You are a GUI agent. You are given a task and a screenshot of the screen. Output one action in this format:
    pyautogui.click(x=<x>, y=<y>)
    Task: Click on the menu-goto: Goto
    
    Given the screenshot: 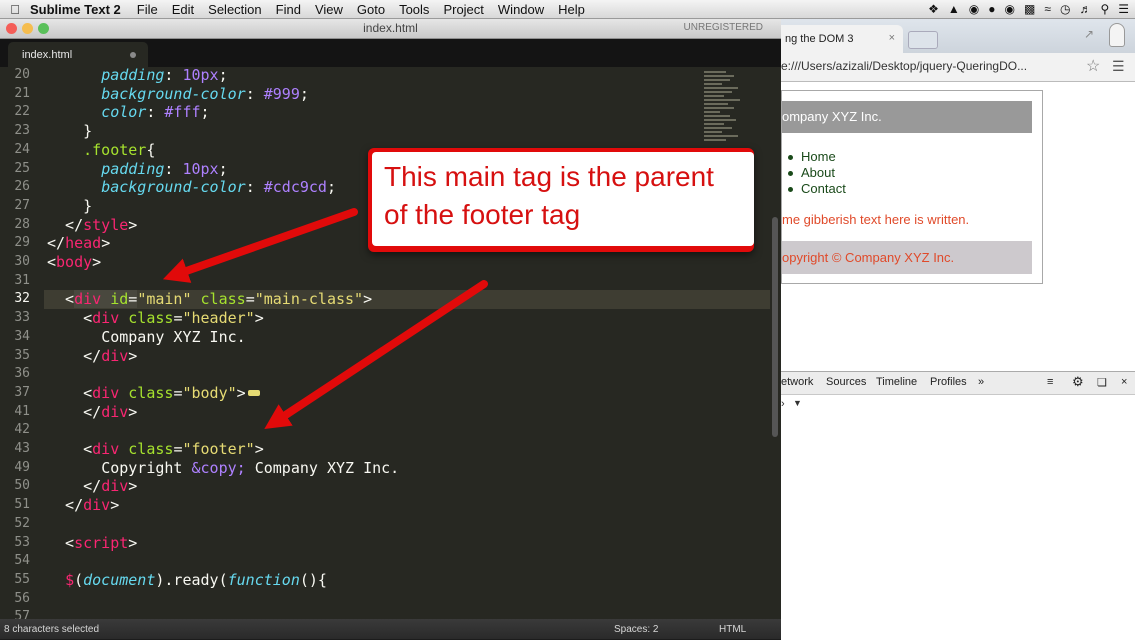 What is the action you would take?
    pyautogui.click(x=371, y=9)
    